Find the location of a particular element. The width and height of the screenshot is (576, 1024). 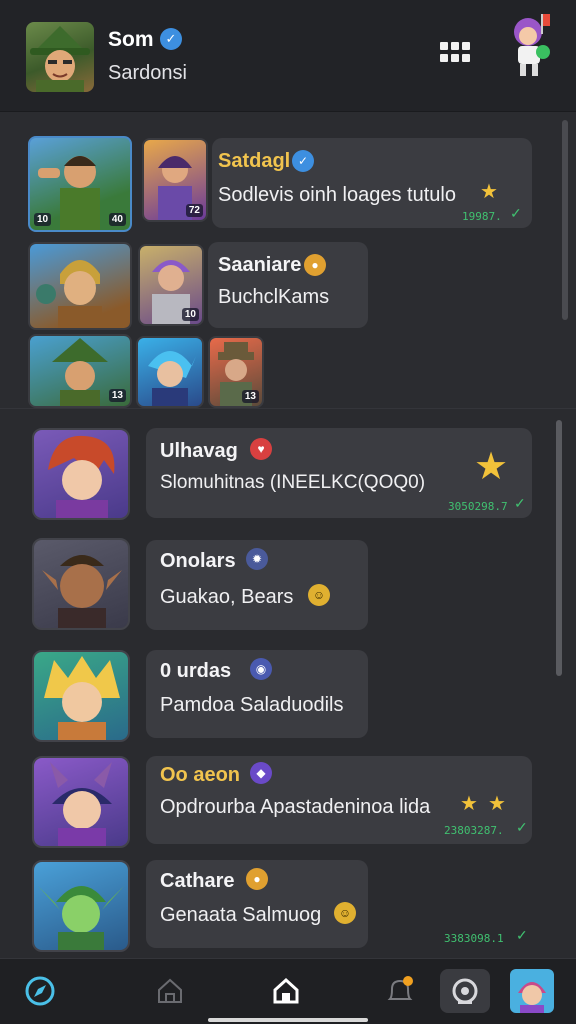

avatar-orc: P is located at coordinates (81, 584).